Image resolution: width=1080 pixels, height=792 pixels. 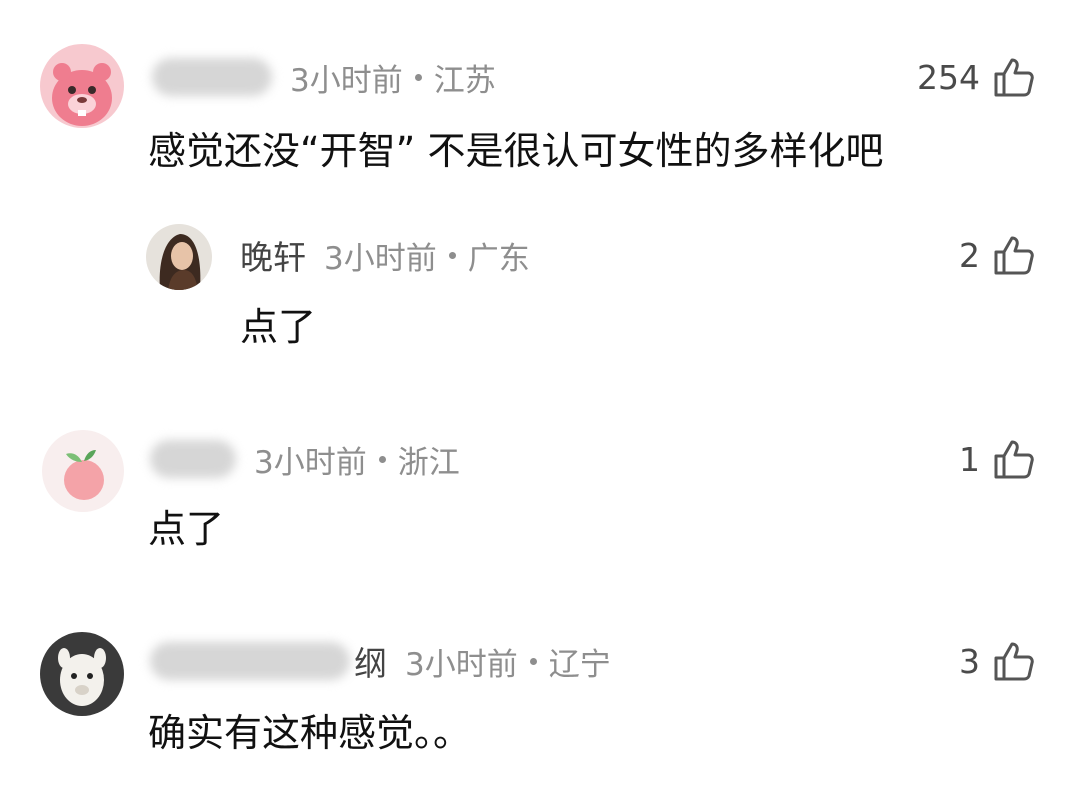 I want to click on pink-beaver-avatar-icon, so click(x=82, y=86).